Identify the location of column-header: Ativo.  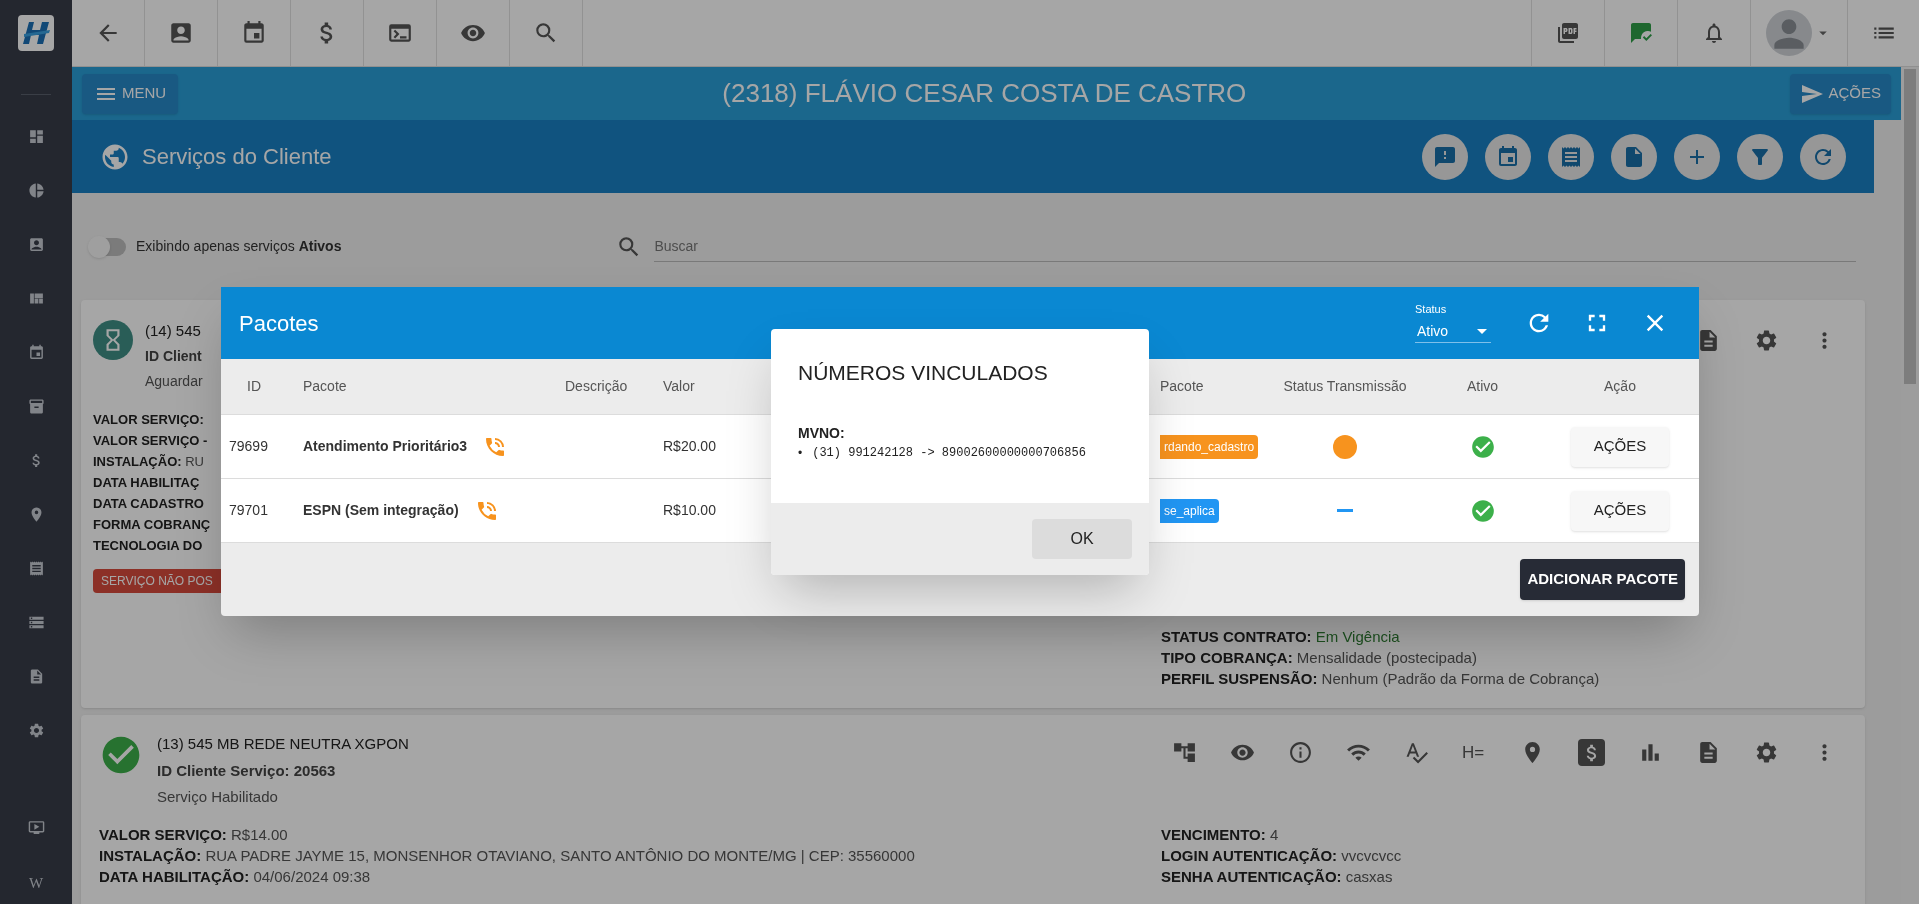
(1482, 386).